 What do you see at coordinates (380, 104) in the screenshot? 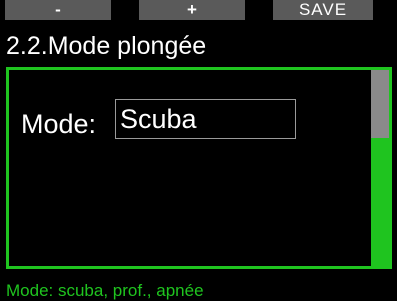
I see `scrollbar-thumb` at bounding box center [380, 104].